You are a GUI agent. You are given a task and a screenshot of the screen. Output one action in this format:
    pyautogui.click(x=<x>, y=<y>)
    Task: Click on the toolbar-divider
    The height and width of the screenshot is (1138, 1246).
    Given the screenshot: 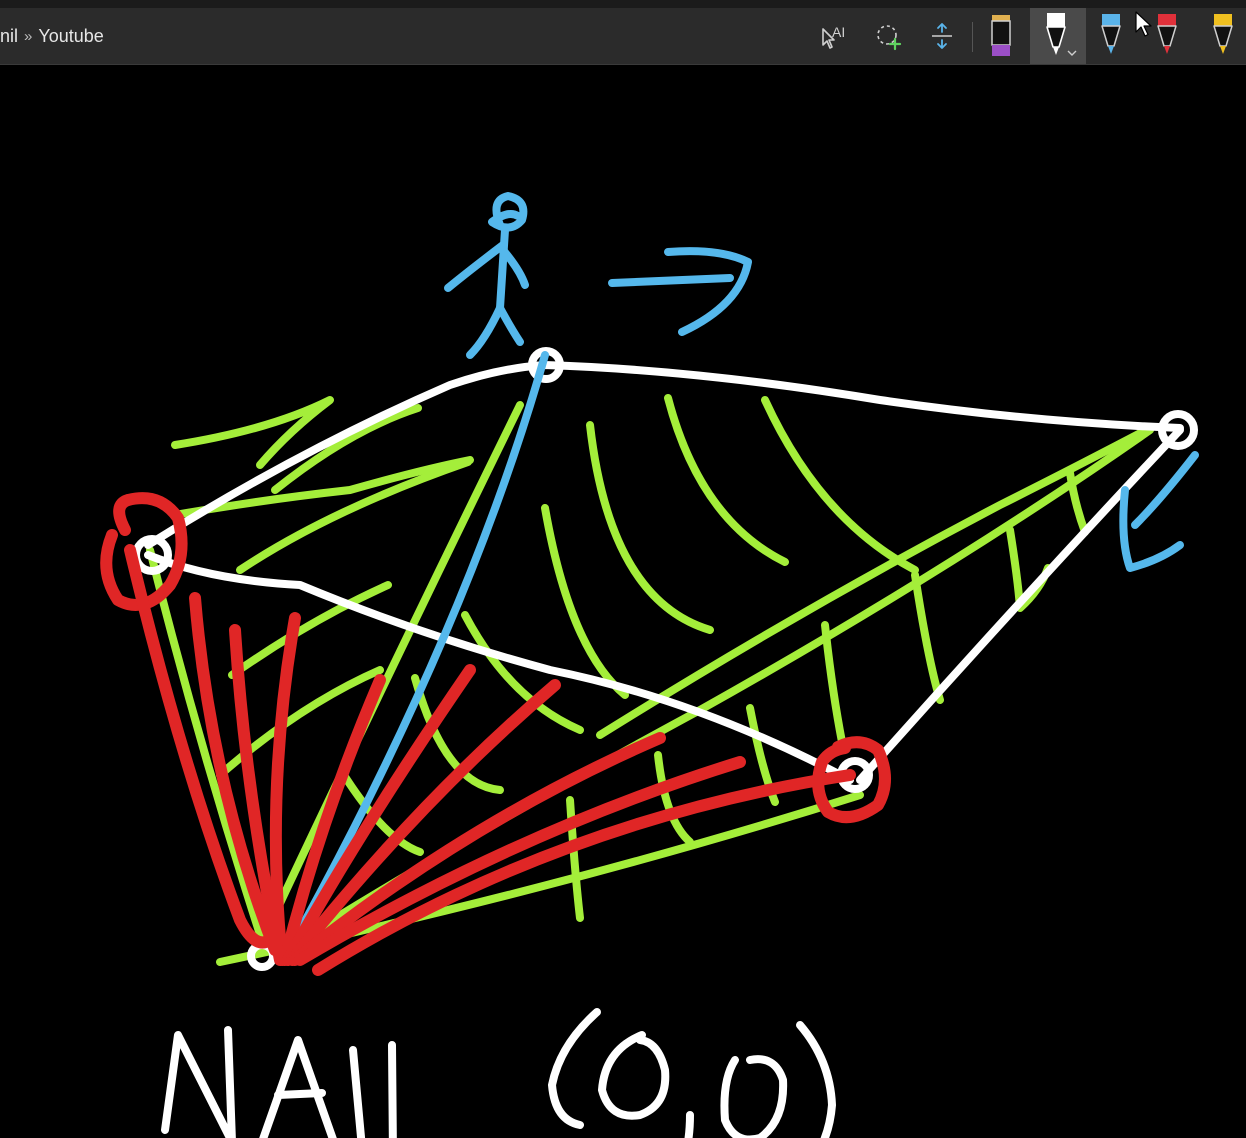 What is the action you would take?
    pyautogui.click(x=972, y=37)
    